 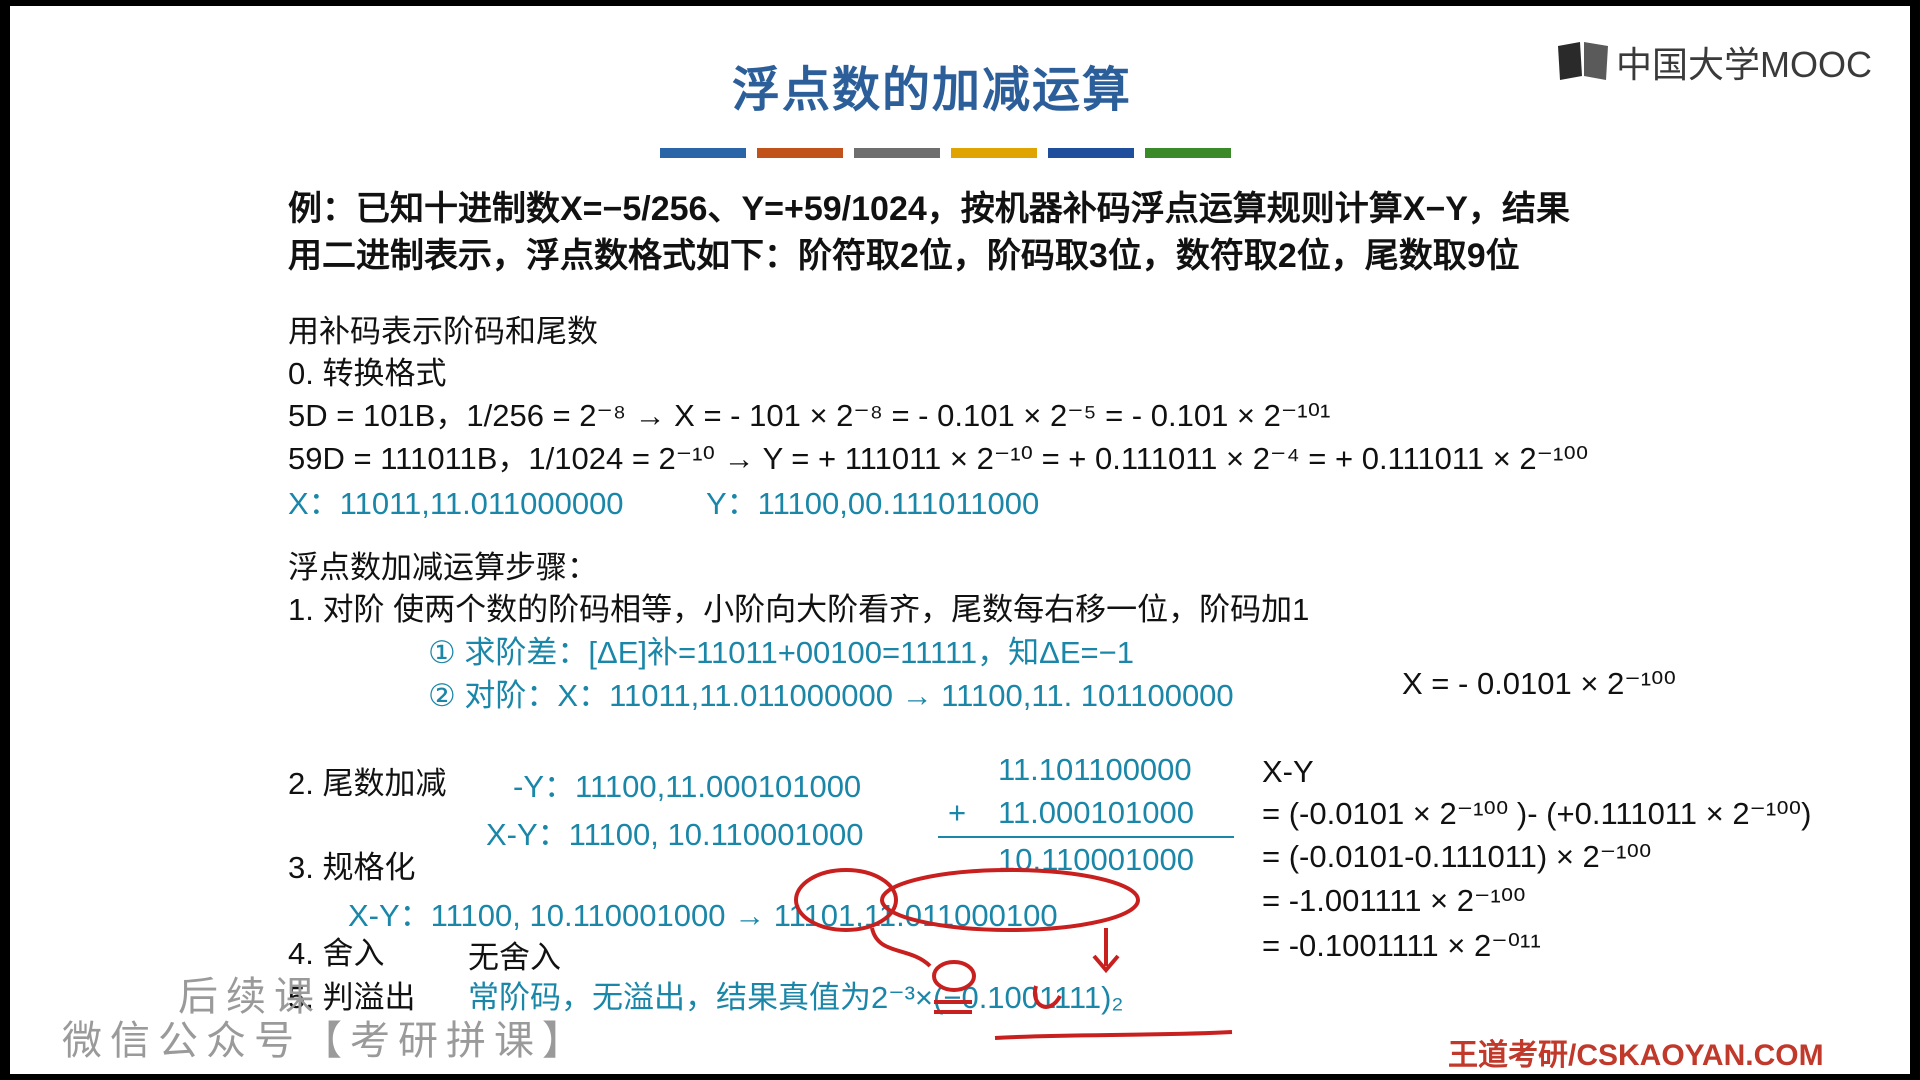 I want to click on handwritten-annotations, so click(x=1013, y=954).